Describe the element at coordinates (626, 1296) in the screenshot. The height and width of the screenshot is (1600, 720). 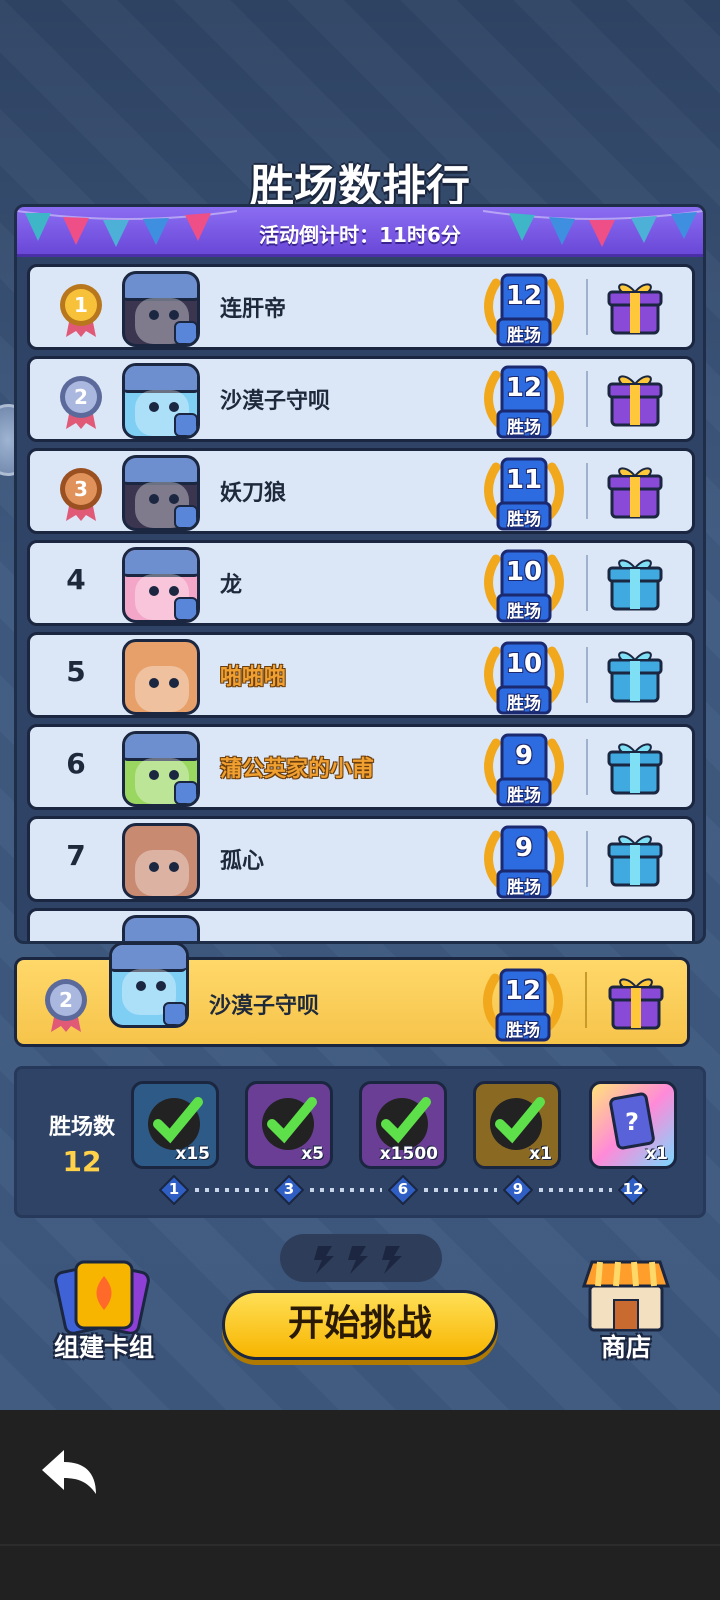
I see `shop-icon` at that location.